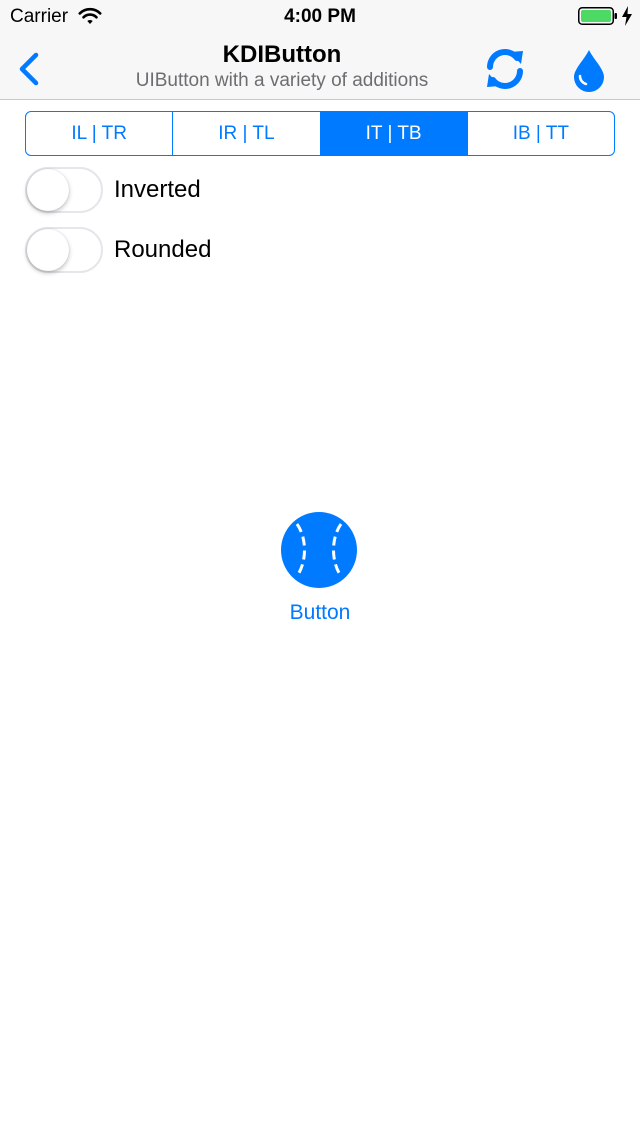 The width and height of the screenshot is (640, 1138). Describe the element at coordinates (163, 249) in the screenshot. I see `rounded-label: Rounded` at that location.